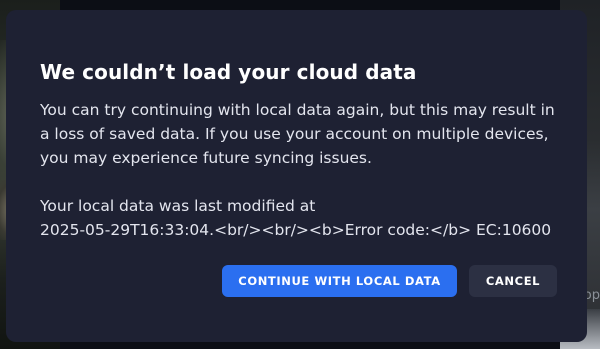 This screenshot has width=600, height=349. I want to click on dialog-title: We couldn’t load your cloud data, so click(228, 72).